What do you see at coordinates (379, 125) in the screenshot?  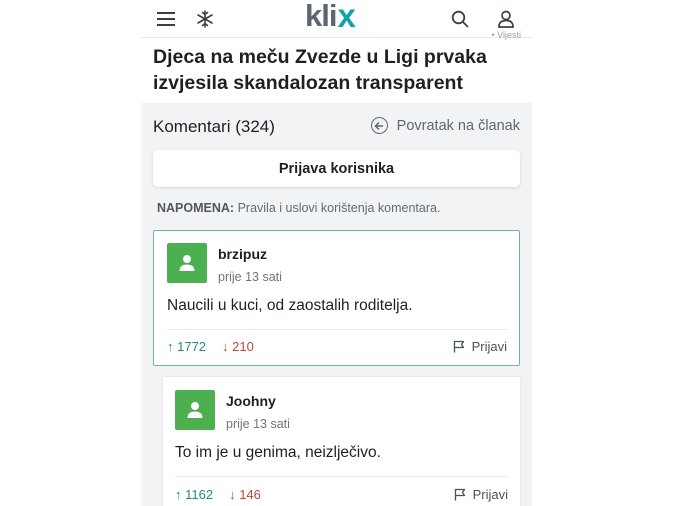 I see `back-arrow-icon` at bounding box center [379, 125].